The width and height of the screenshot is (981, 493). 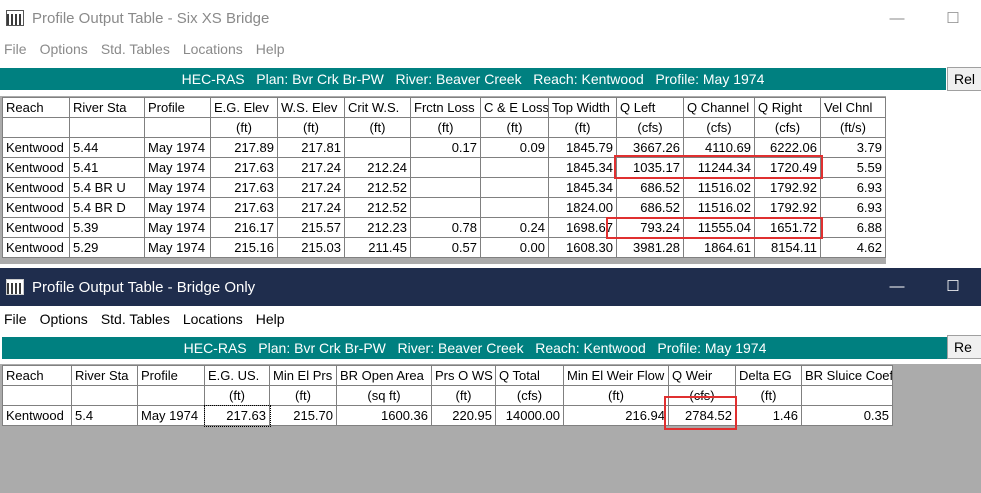 I want to click on column-header: Crit W.S., so click(x=377, y=107).